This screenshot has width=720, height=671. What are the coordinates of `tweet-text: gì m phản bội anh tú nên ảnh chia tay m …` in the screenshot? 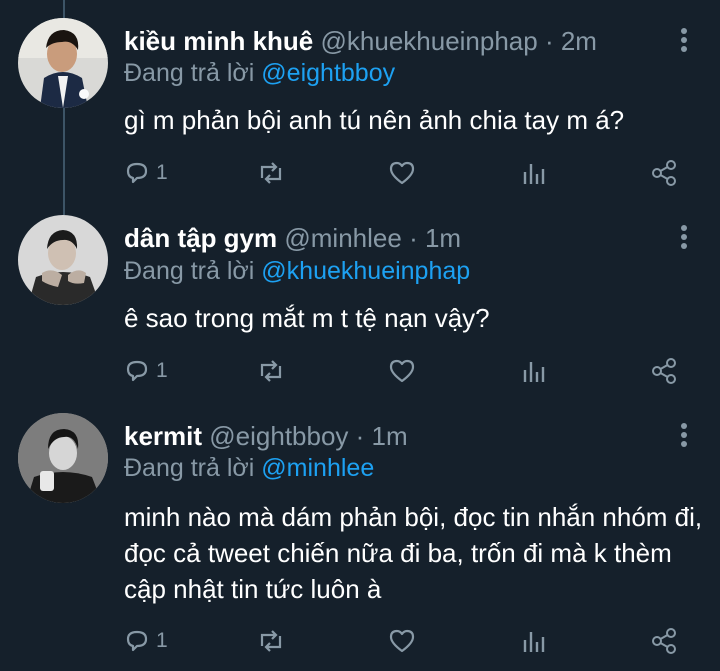 It's located at (374, 120).